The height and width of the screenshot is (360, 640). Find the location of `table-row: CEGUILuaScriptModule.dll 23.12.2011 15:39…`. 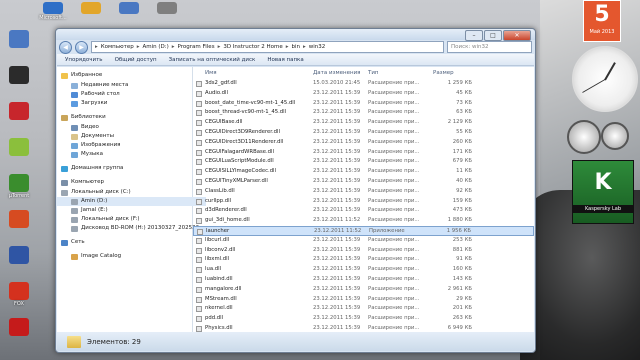

table-row: CEGUILuaScriptModule.dll 23.12.2011 15:39… is located at coordinates (363, 162).